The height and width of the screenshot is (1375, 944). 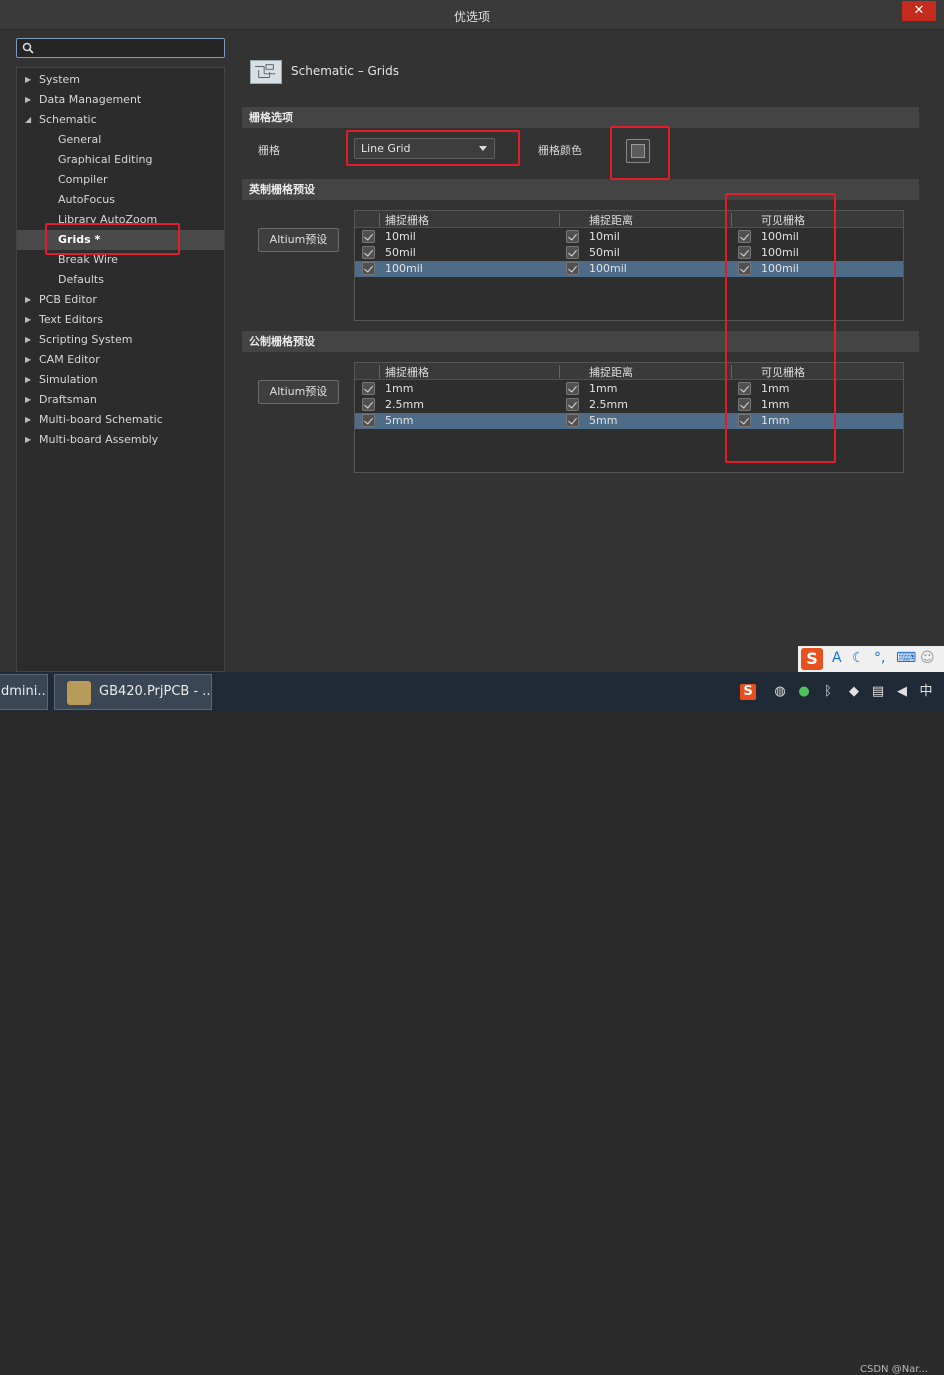 I want to click on dialog-title: 优选项, so click(x=471, y=17).